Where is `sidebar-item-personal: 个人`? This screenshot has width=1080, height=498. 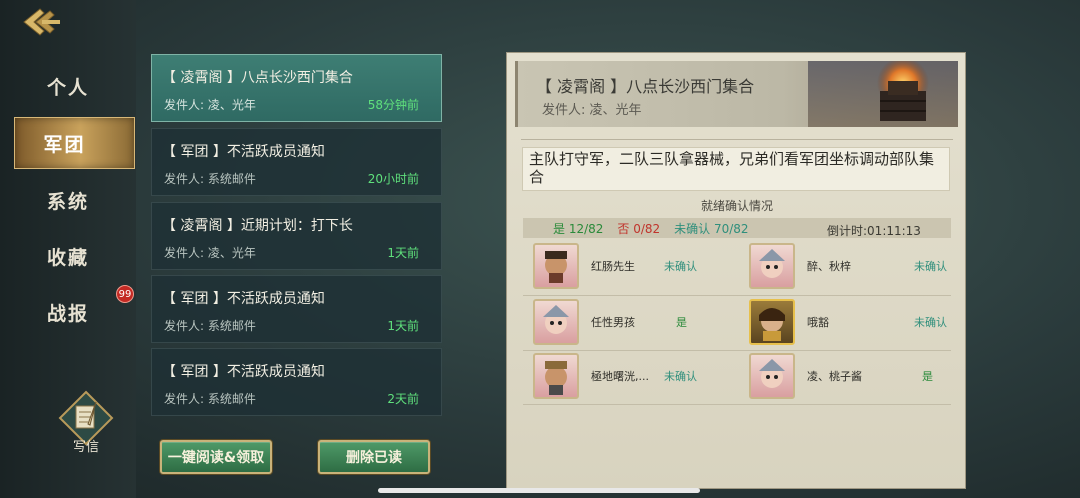 sidebar-item-personal: 个人 is located at coordinates (68, 86).